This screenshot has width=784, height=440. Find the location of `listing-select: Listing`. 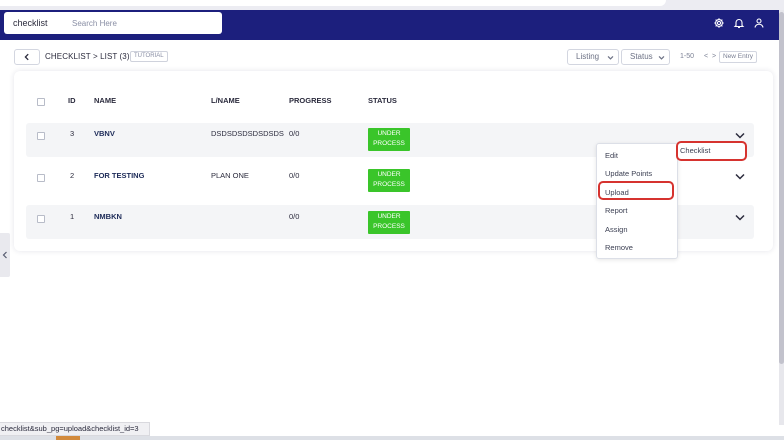

listing-select: Listing is located at coordinates (593, 57).